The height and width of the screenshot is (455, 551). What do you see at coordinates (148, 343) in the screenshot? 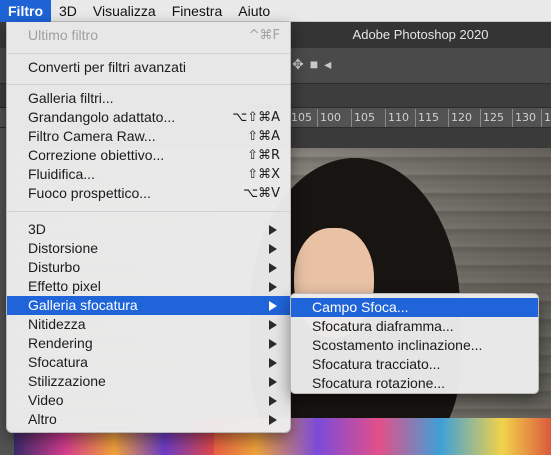
I see `menu-item-rendering: Rendering` at bounding box center [148, 343].